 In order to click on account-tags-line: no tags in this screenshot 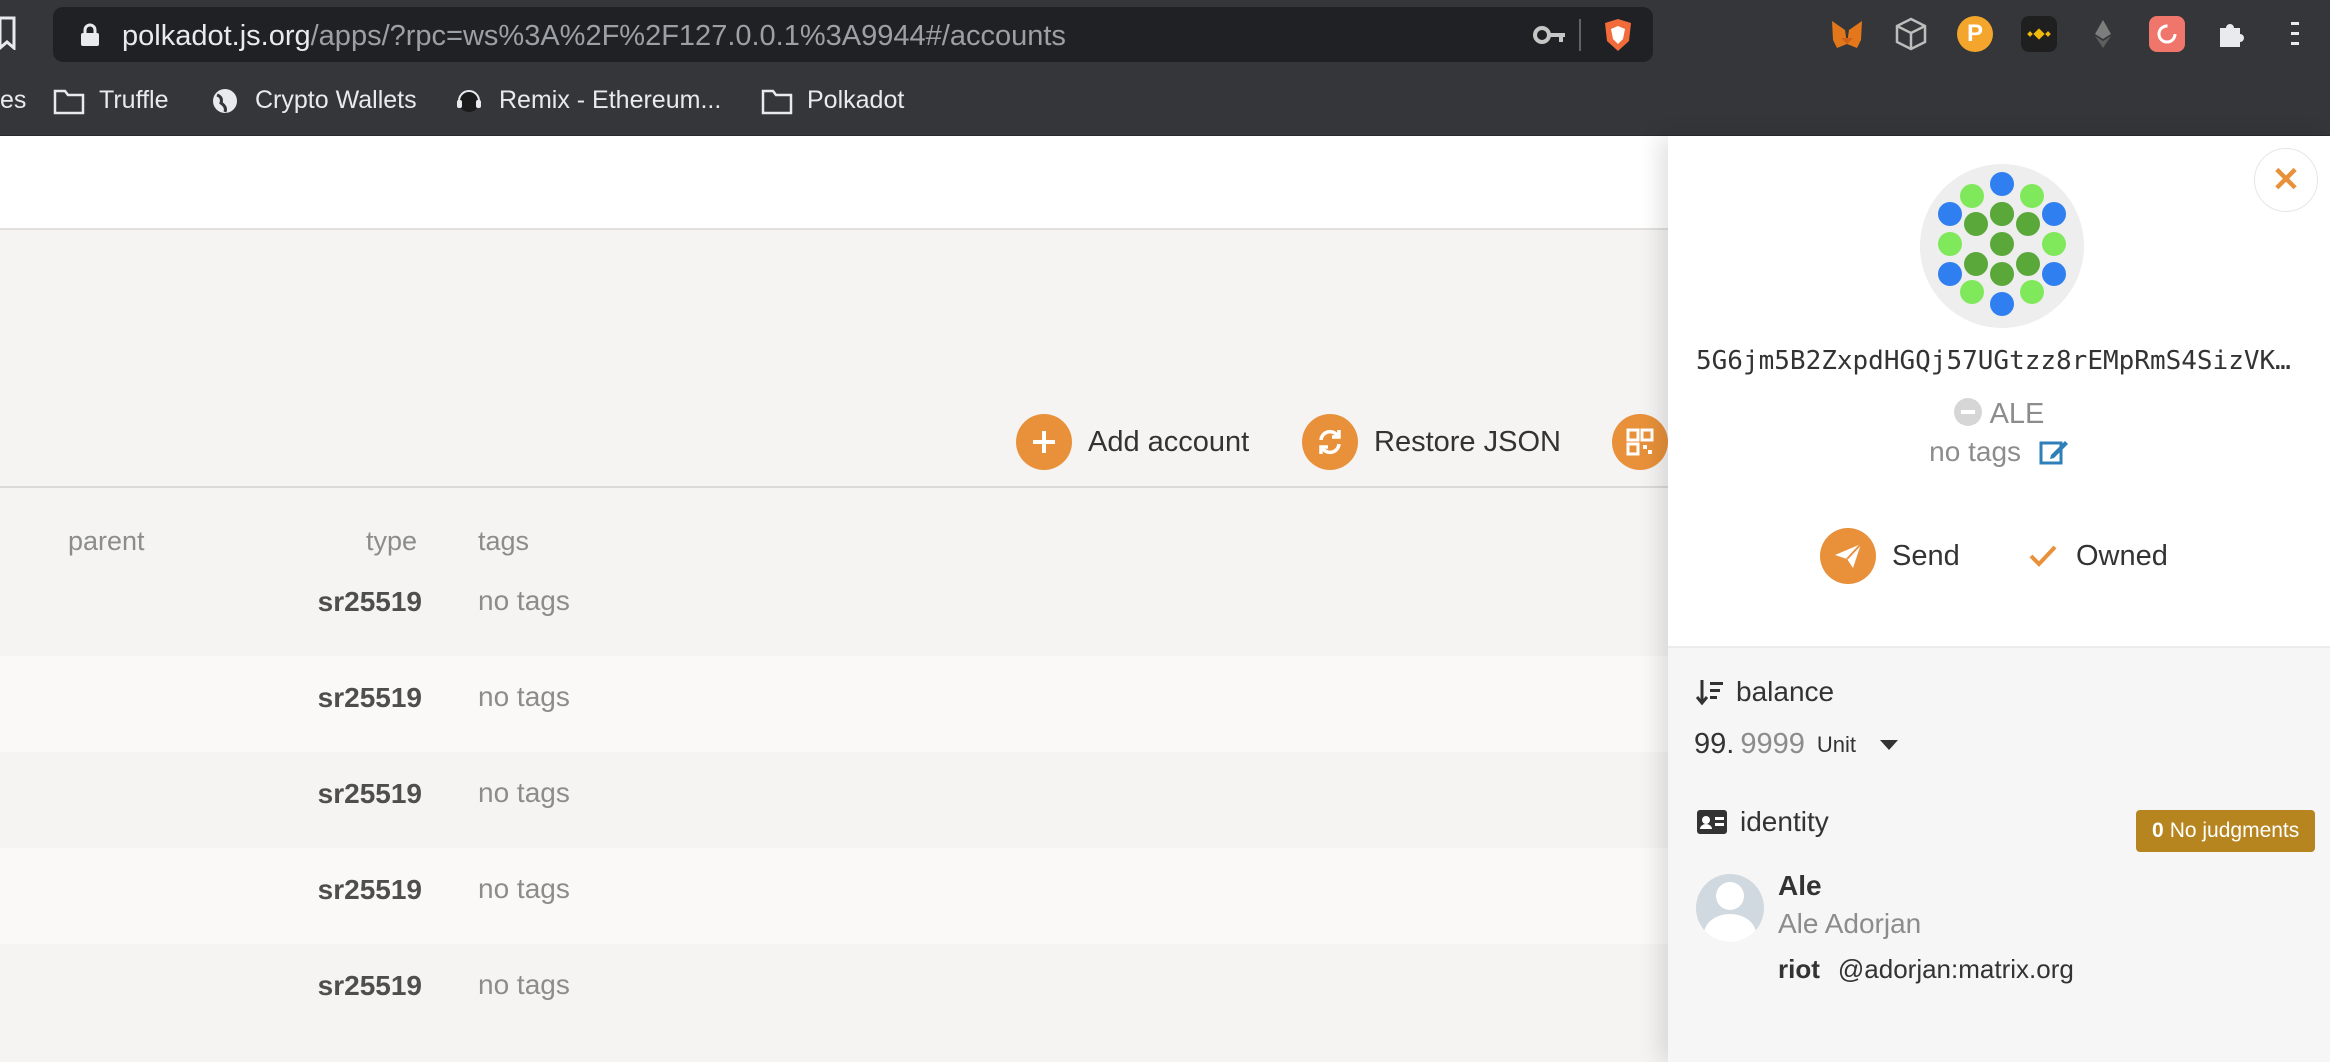, I will do `click(1999, 452)`.